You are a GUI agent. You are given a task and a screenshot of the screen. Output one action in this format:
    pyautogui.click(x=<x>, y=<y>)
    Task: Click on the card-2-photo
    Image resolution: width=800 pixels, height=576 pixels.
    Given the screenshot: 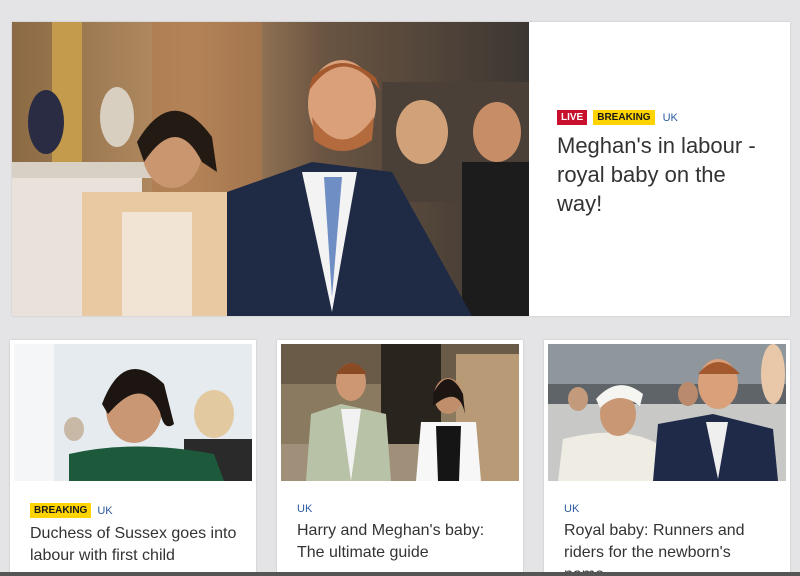 What is the action you would take?
    pyautogui.click(x=400, y=412)
    